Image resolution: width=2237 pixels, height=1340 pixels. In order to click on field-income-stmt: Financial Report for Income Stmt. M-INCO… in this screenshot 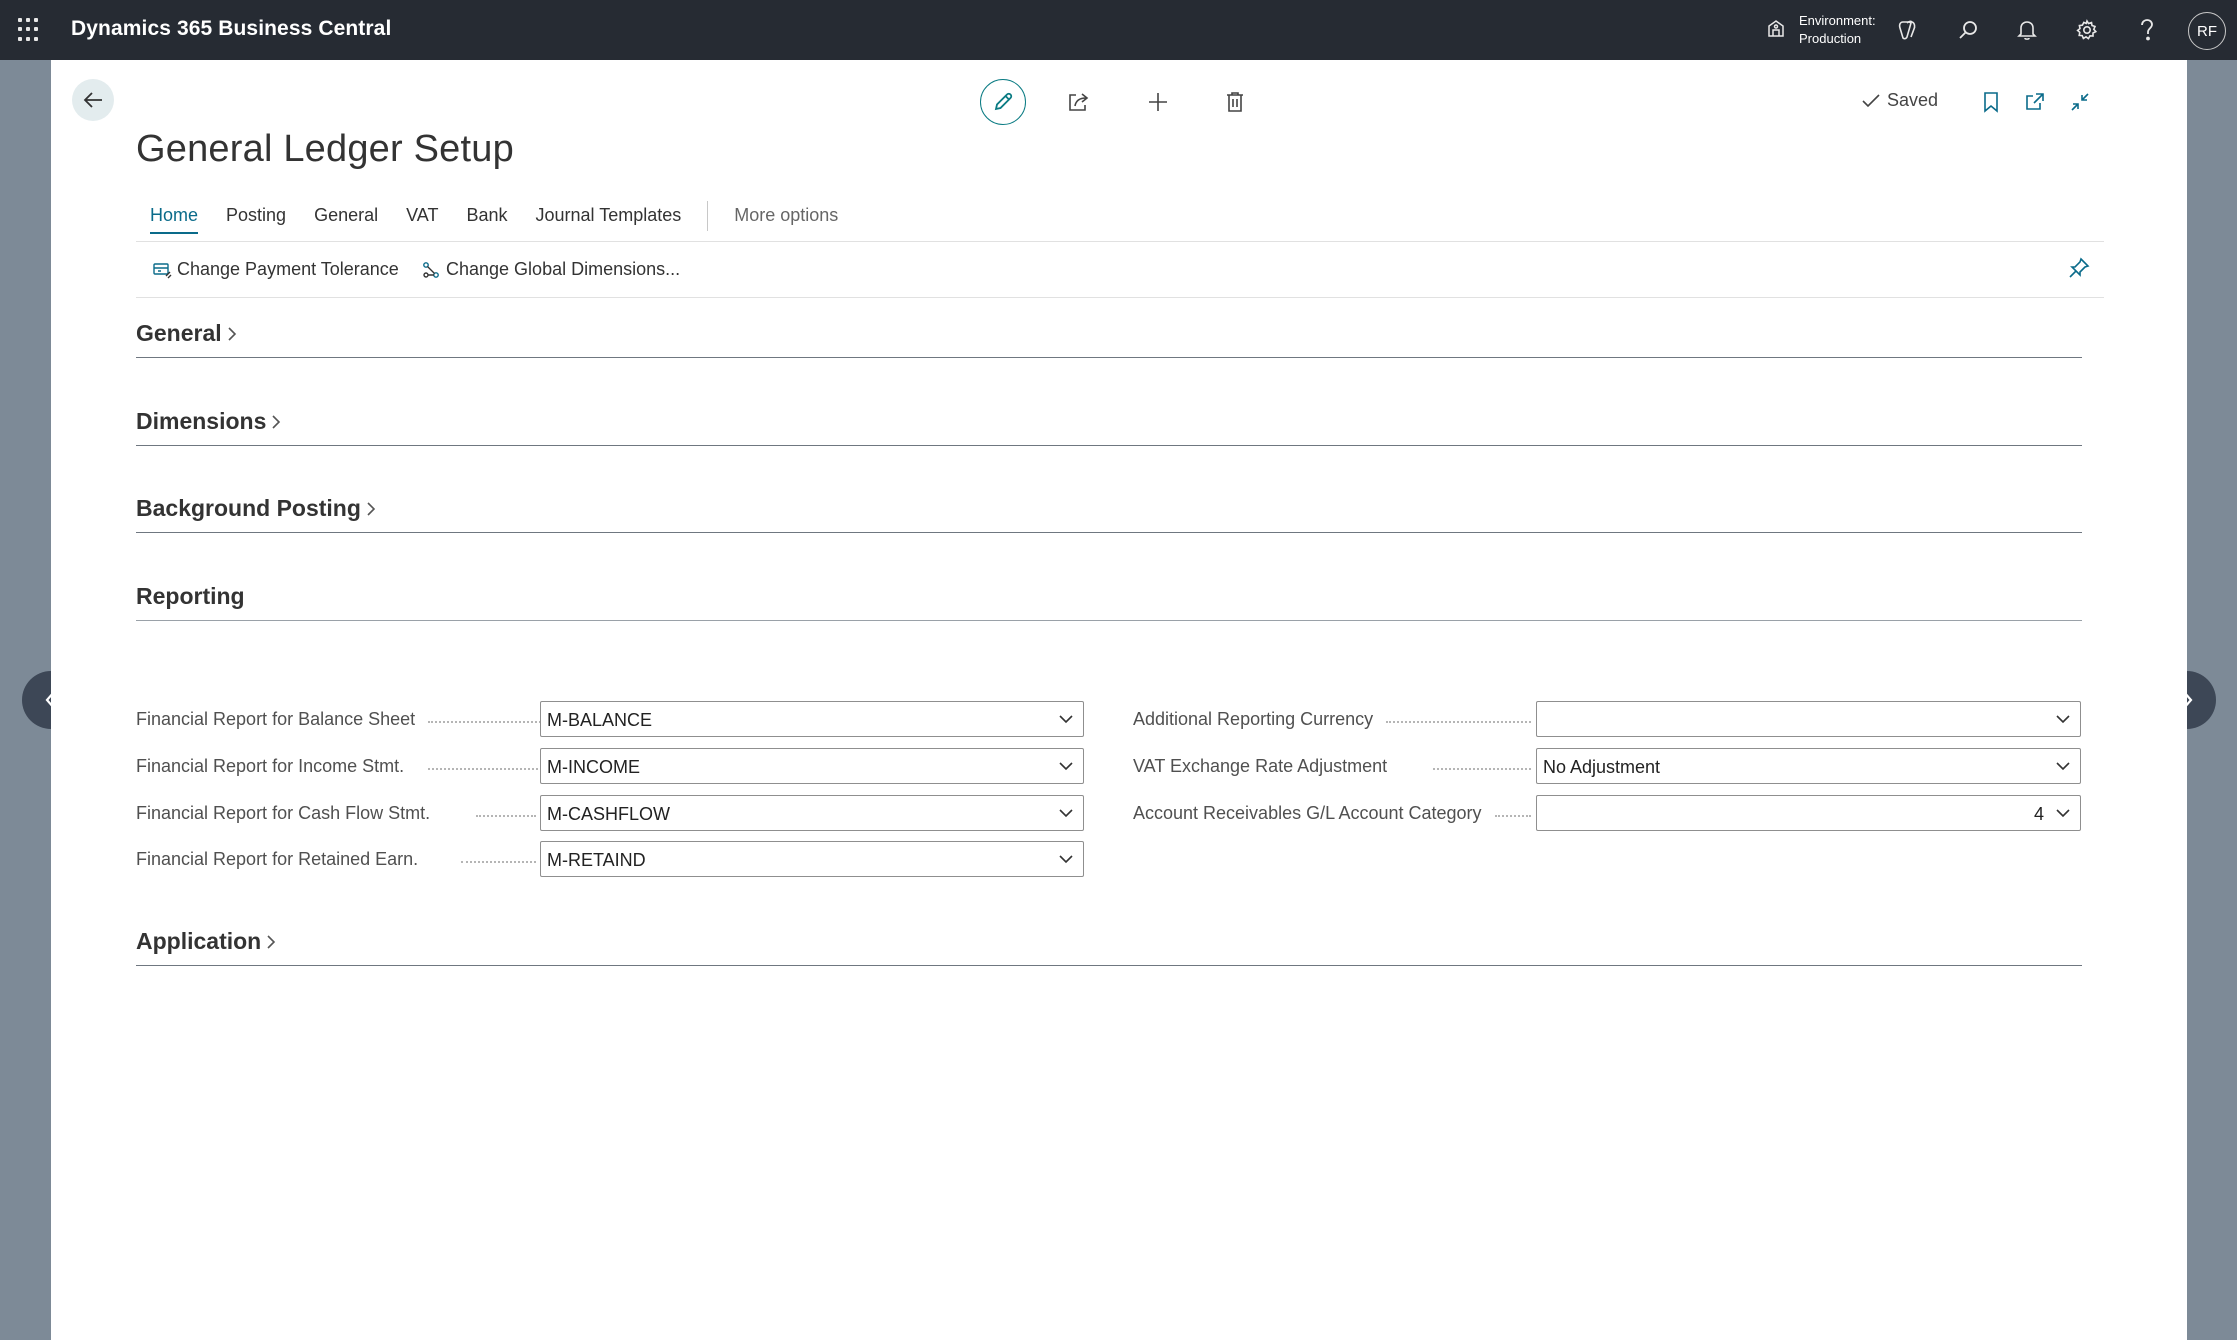, I will do `click(610, 766)`.